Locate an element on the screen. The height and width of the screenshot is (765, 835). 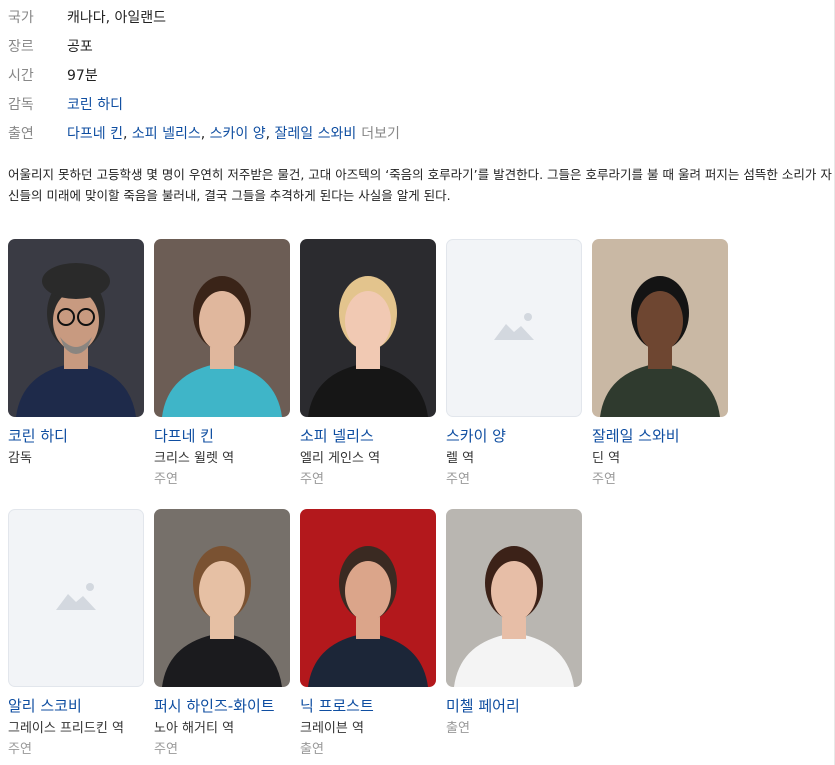
cast-name-link: 스카이 양 is located at coordinates (514, 436).